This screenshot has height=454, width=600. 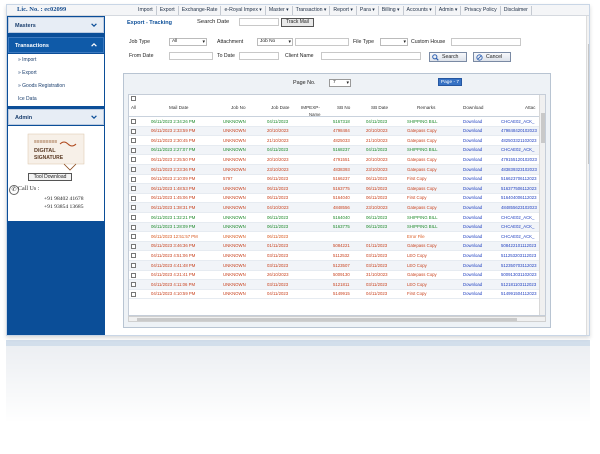 What do you see at coordinates (56, 73) in the screenshot?
I see `sidebar-item-export: » Export` at bounding box center [56, 73].